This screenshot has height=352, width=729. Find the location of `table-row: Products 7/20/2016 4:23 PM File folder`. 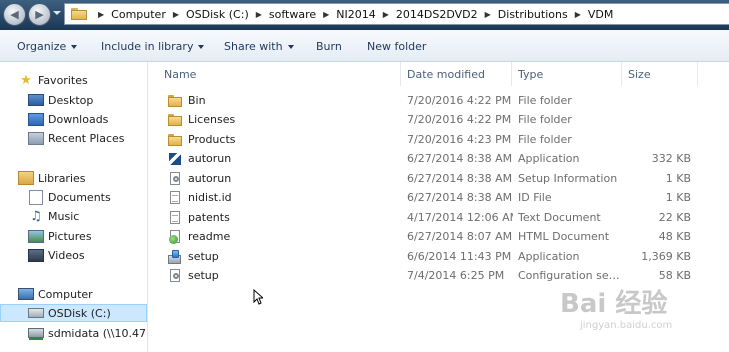

table-row: Products 7/20/2016 4:23 PM File folder is located at coordinates (431, 139).